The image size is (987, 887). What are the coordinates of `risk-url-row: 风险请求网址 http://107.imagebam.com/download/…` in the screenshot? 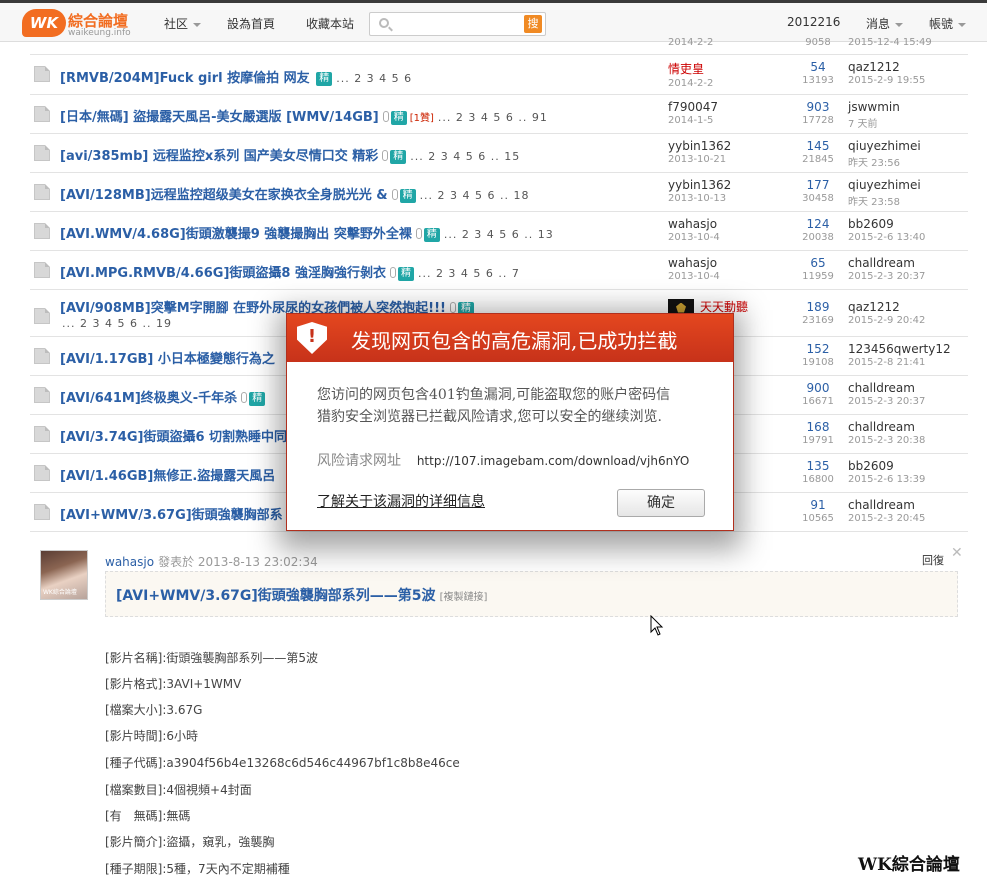 It's located at (525, 460).